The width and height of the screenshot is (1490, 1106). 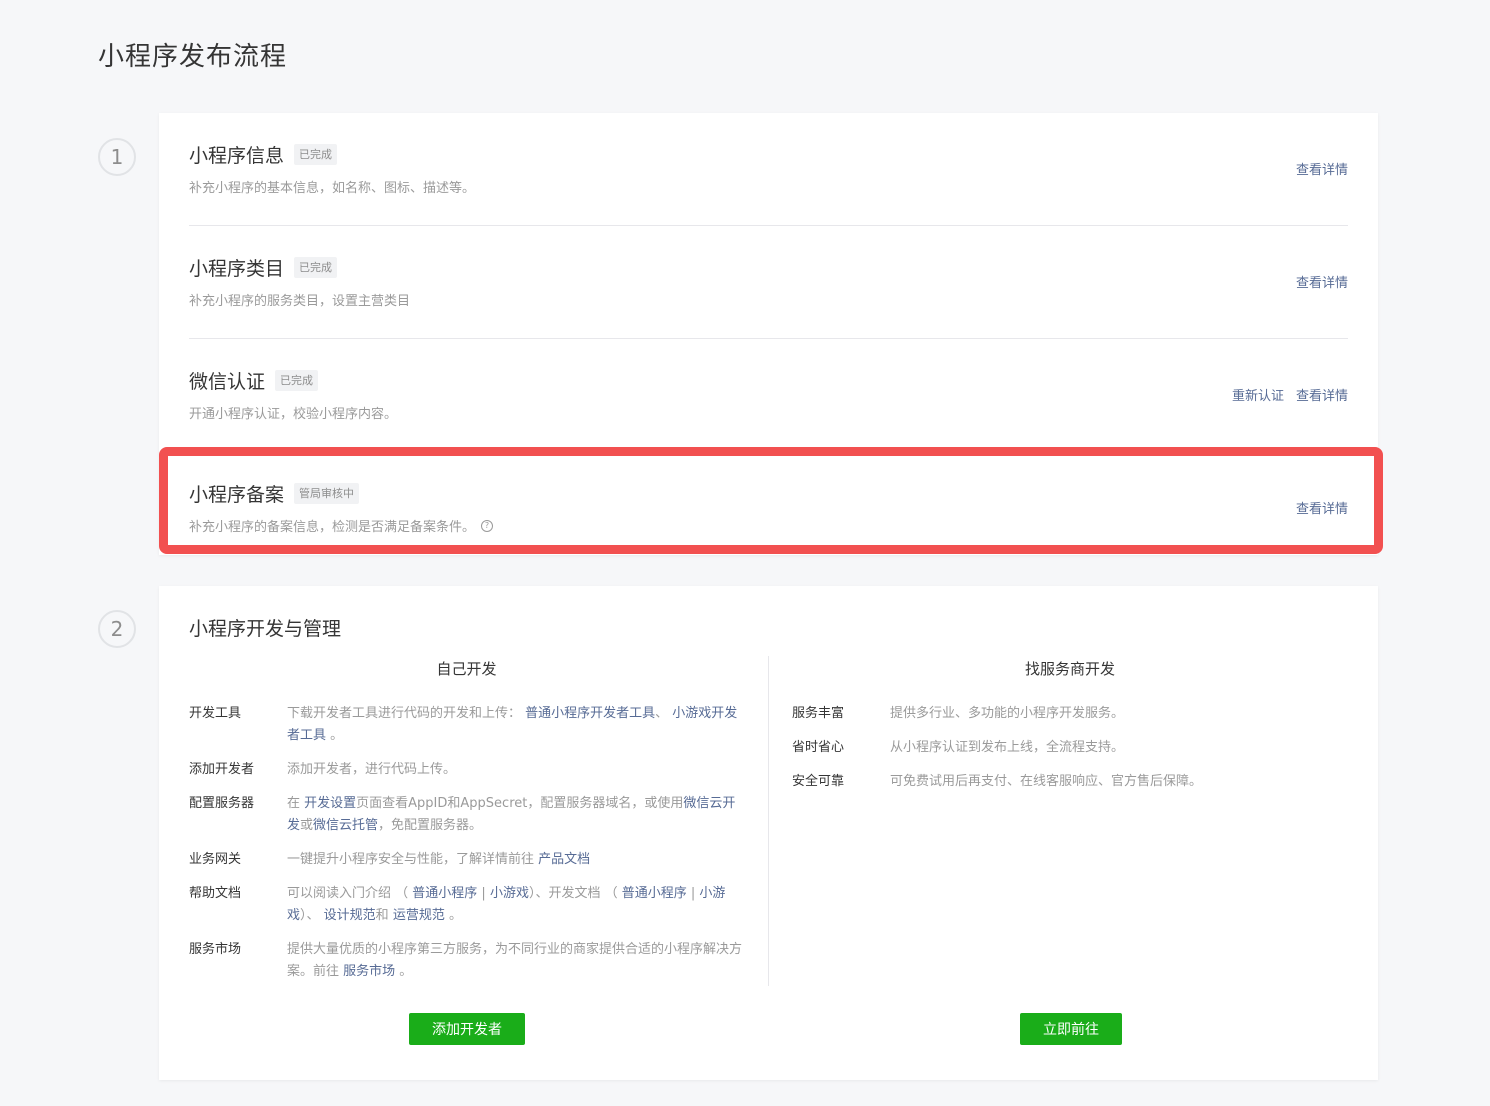 What do you see at coordinates (1071, 1029) in the screenshot?
I see `go-now-button: 立即前往` at bounding box center [1071, 1029].